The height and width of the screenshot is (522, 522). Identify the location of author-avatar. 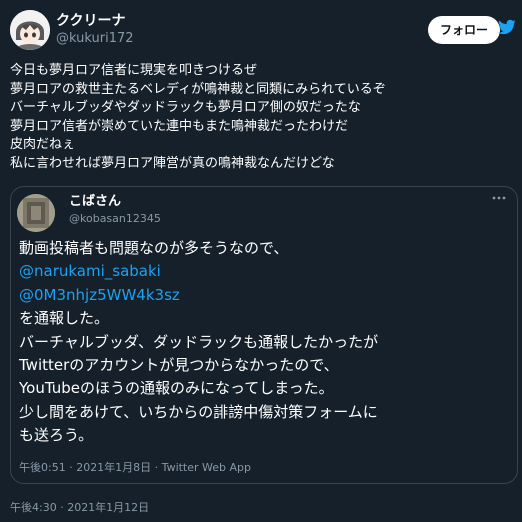
(30, 30).